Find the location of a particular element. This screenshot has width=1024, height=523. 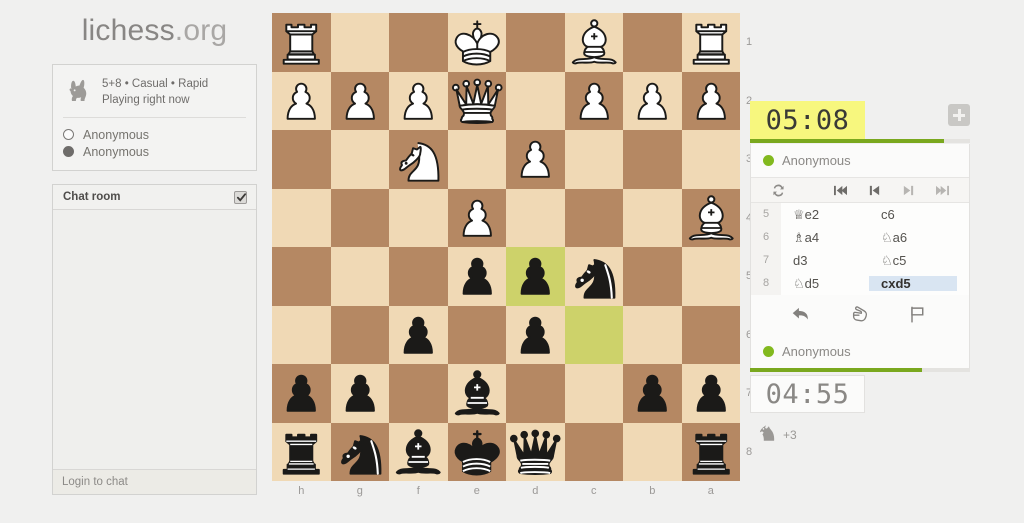

board-square-h5 is located at coordinates (301, 276).